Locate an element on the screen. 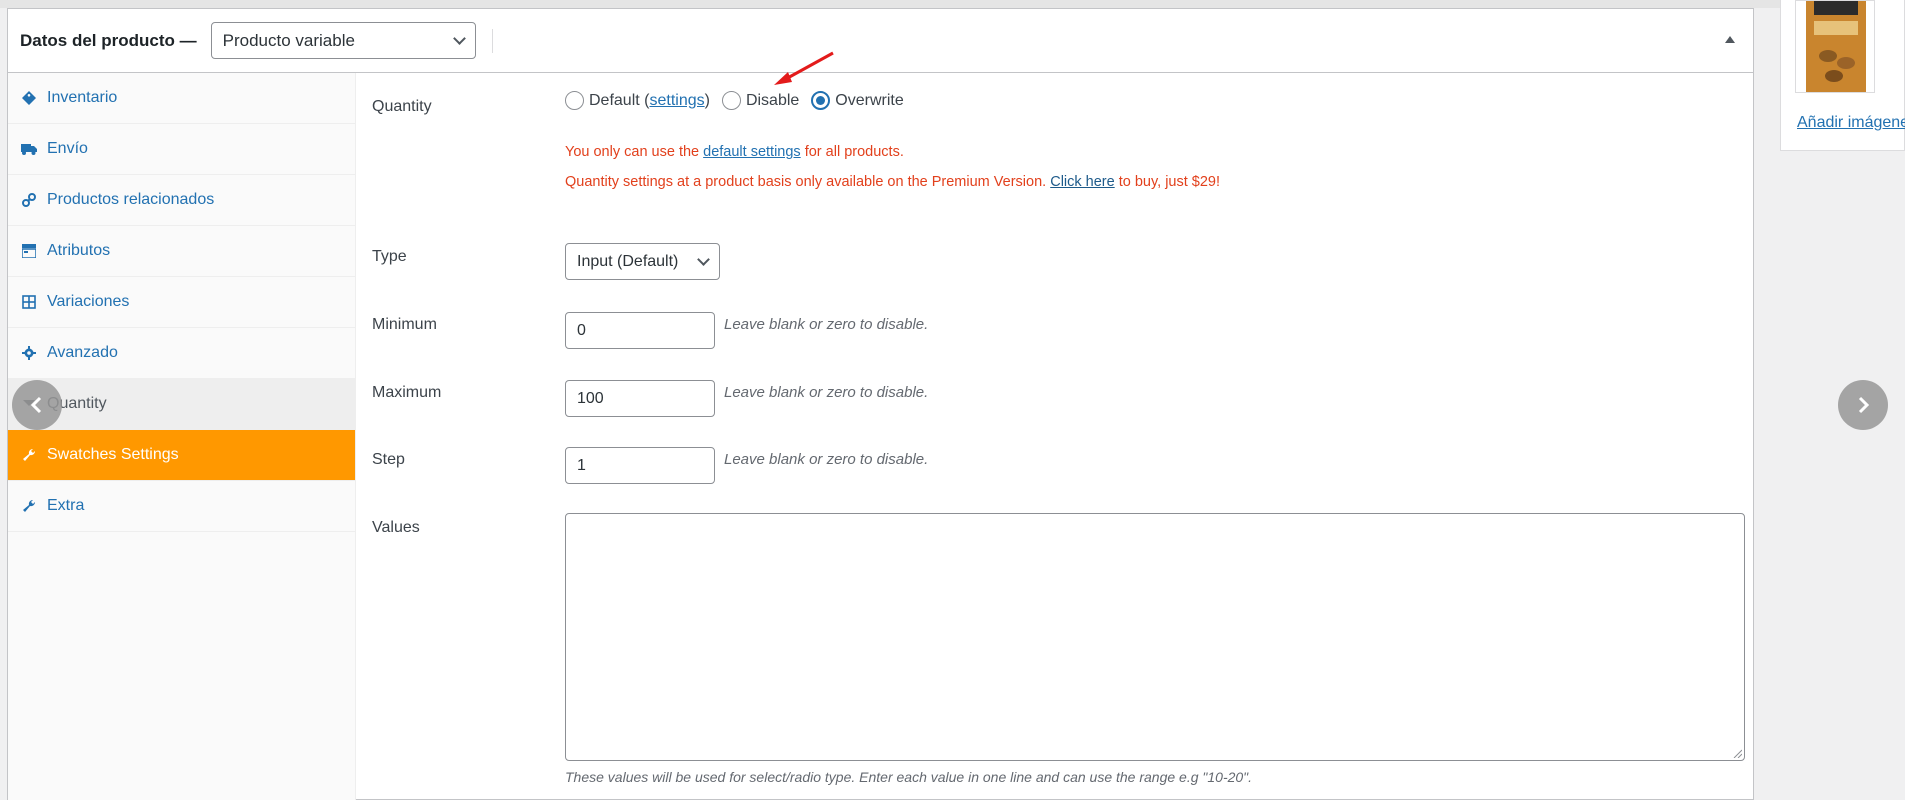 Image resolution: width=1905 pixels, height=800 pixels. resize-handle-icon is located at coordinates (1737, 753).